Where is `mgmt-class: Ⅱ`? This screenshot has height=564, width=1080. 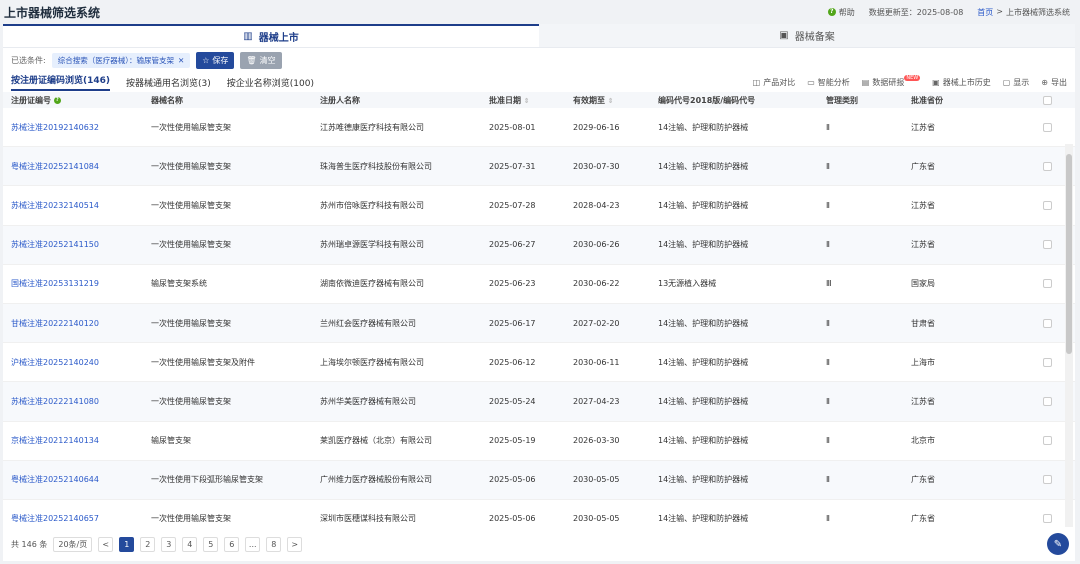
mgmt-class: Ⅱ is located at coordinates (828, 323).